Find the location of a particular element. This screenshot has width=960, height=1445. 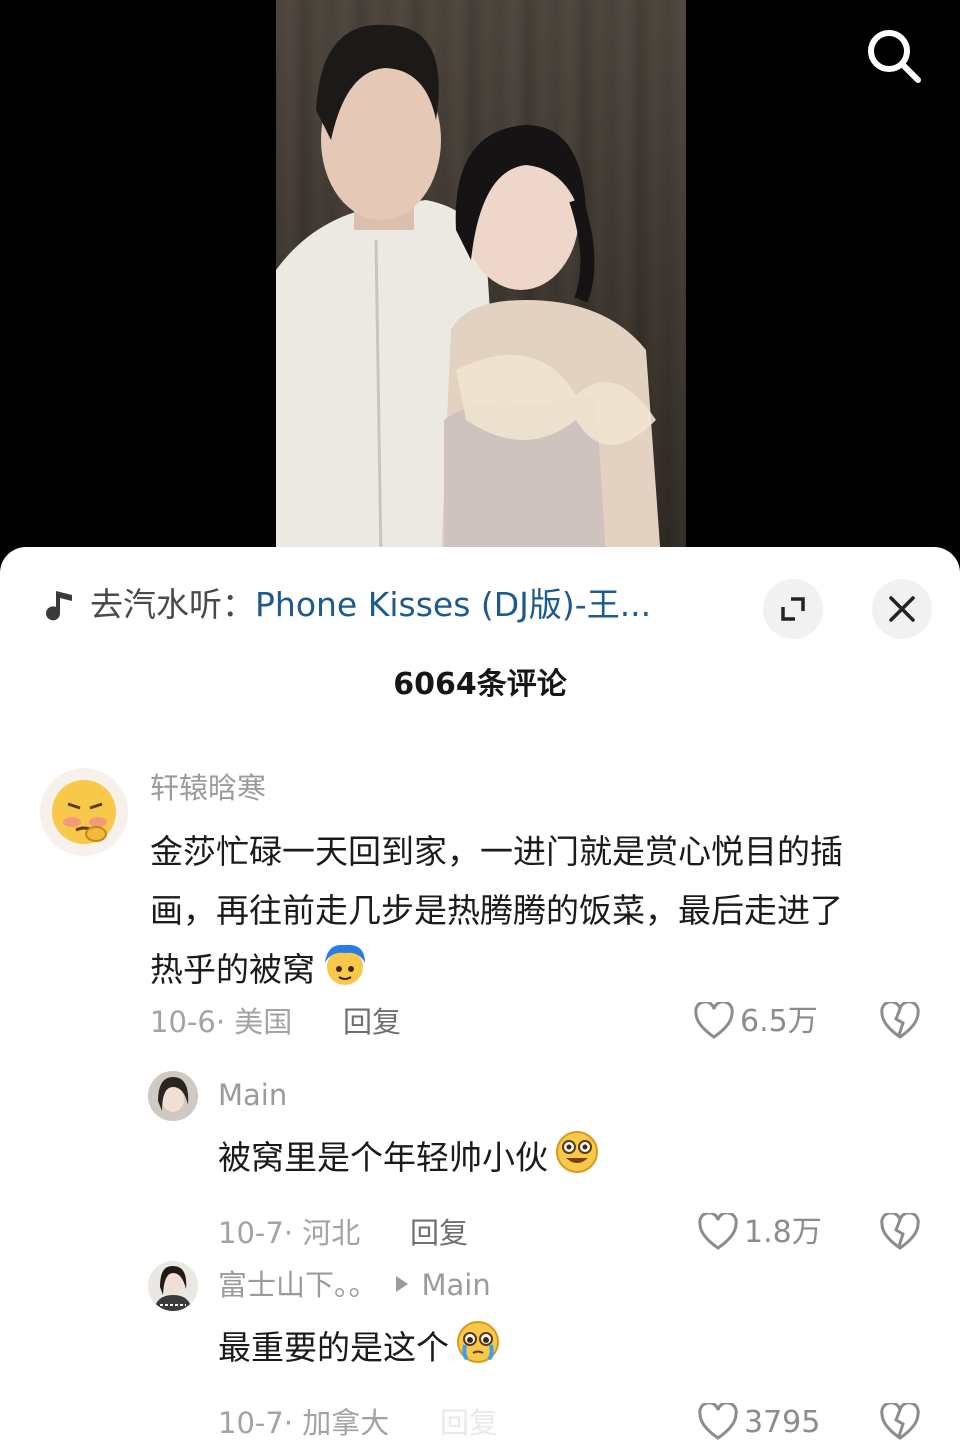

like-button: 1.8万 is located at coordinates (768, 1233).